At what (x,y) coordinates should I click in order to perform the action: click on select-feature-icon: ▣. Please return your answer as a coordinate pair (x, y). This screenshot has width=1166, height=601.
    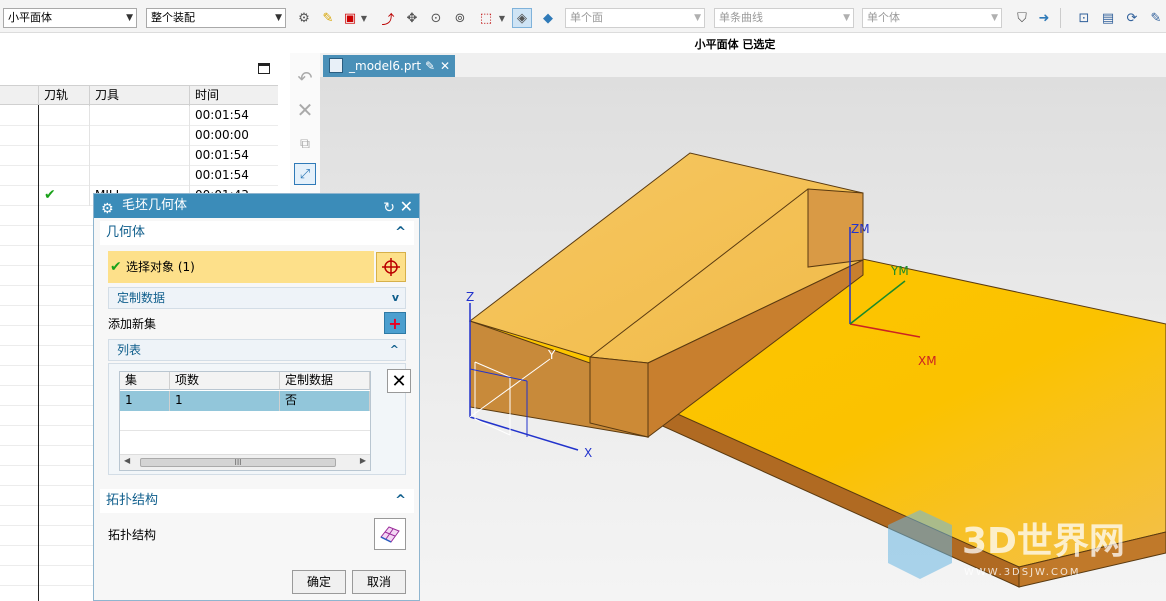
    Looking at the image, I should click on (350, 18).